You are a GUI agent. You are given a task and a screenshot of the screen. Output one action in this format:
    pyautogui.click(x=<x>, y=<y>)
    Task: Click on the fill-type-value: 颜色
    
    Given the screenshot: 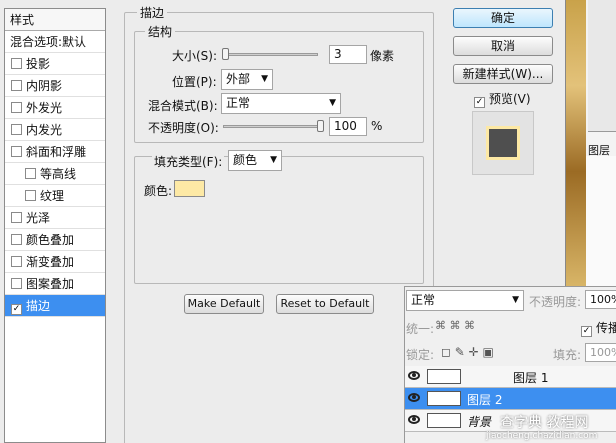 What is the action you would take?
    pyautogui.click(x=245, y=160)
    